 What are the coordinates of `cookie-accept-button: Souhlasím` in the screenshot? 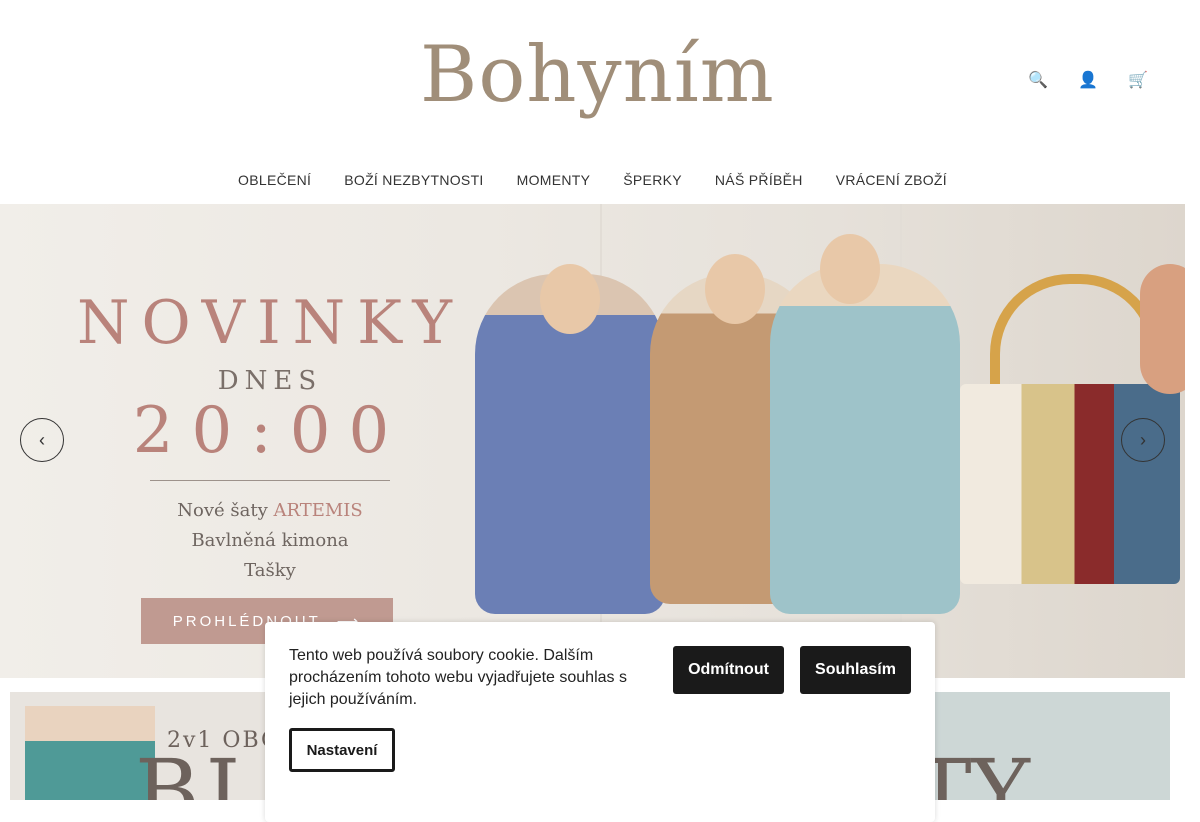 It's located at (855, 670).